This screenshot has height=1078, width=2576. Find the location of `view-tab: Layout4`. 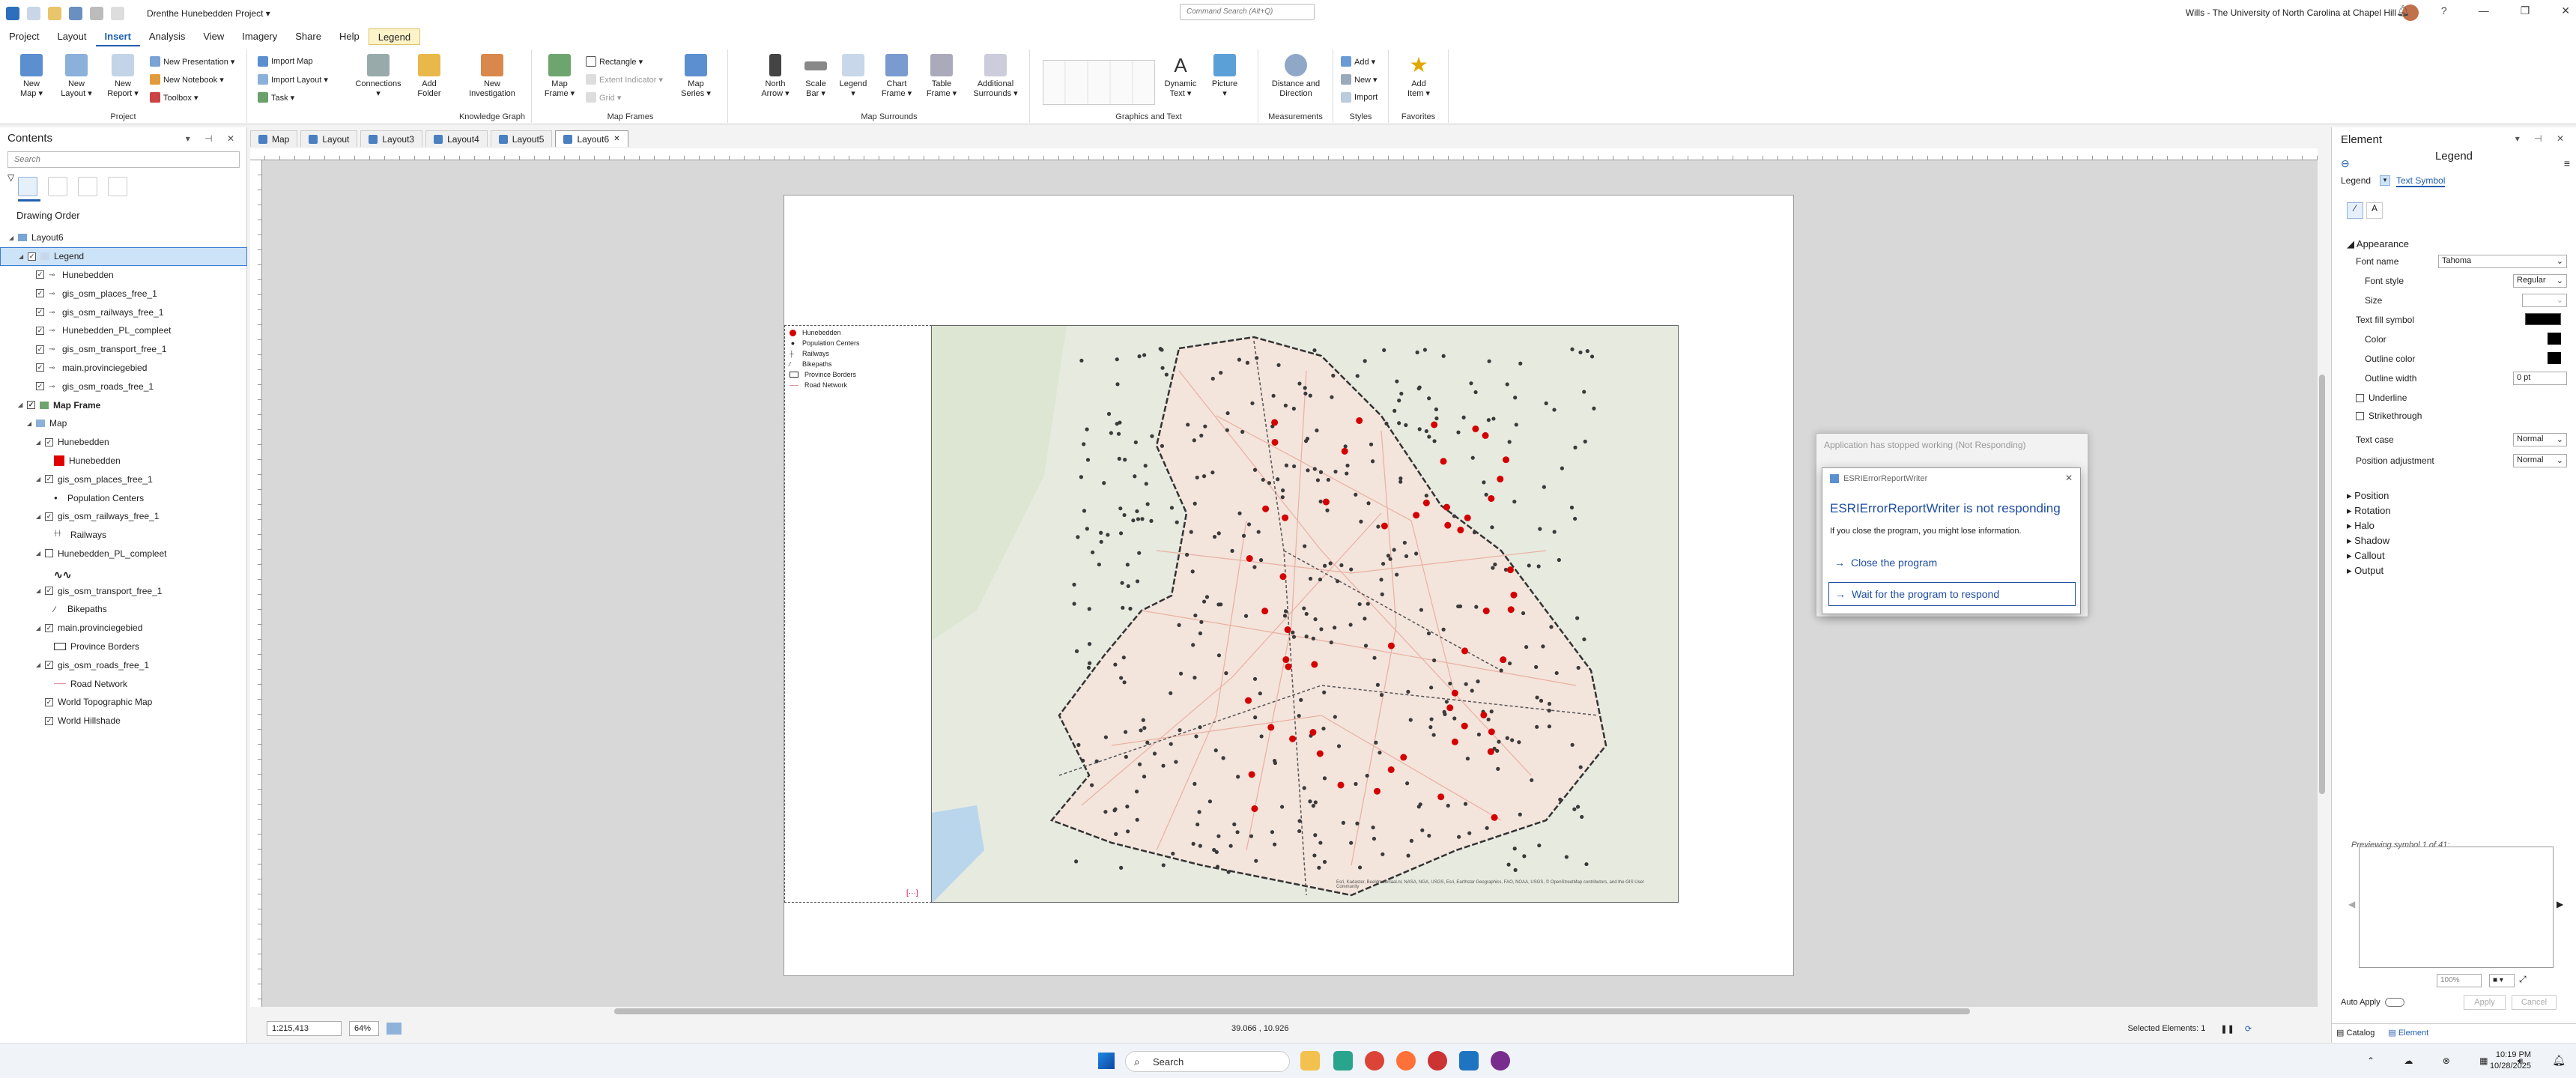

view-tab: Layout4 is located at coordinates (456, 138).